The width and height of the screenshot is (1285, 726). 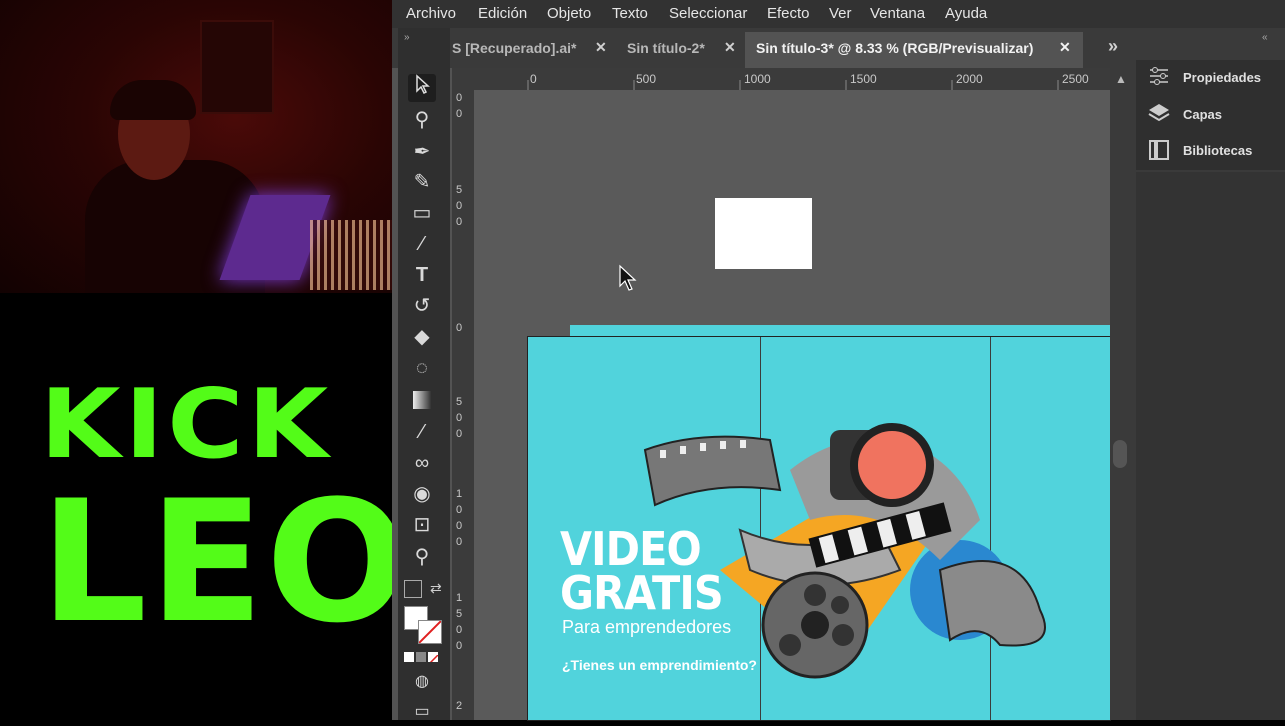 What do you see at coordinates (422, 275) in the screenshot?
I see `type-tool-icon: T` at bounding box center [422, 275].